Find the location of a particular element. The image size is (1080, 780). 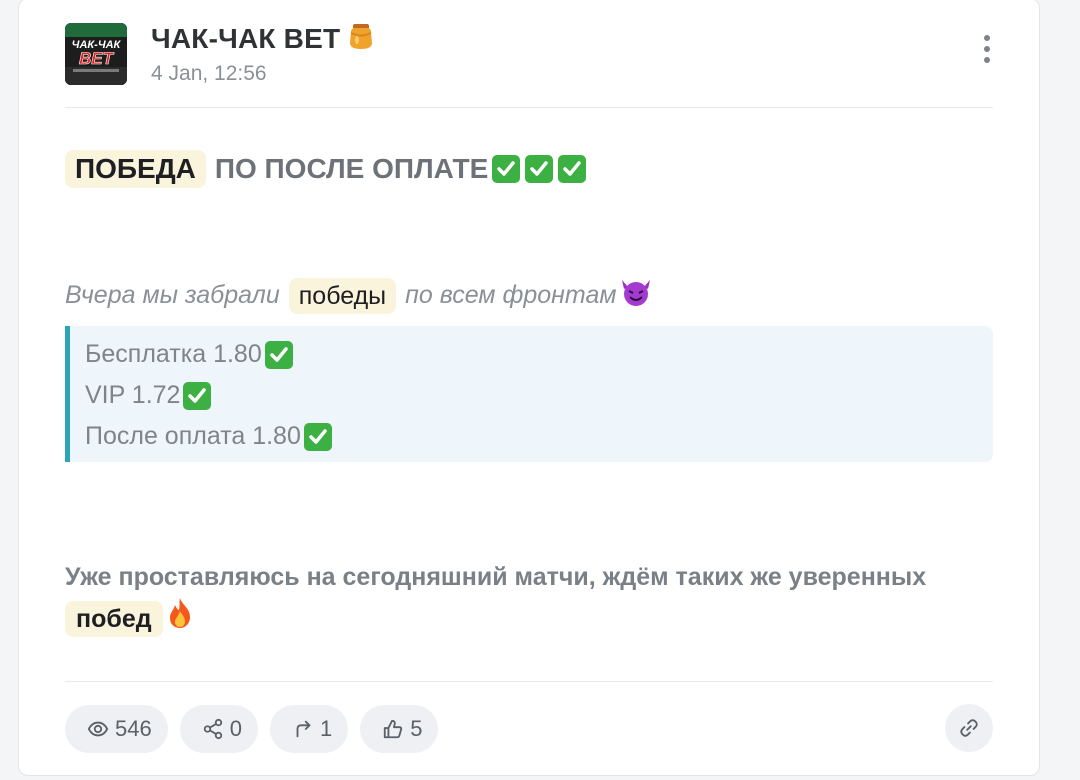

closing-text-line-2: побед is located at coordinates (530, 619).